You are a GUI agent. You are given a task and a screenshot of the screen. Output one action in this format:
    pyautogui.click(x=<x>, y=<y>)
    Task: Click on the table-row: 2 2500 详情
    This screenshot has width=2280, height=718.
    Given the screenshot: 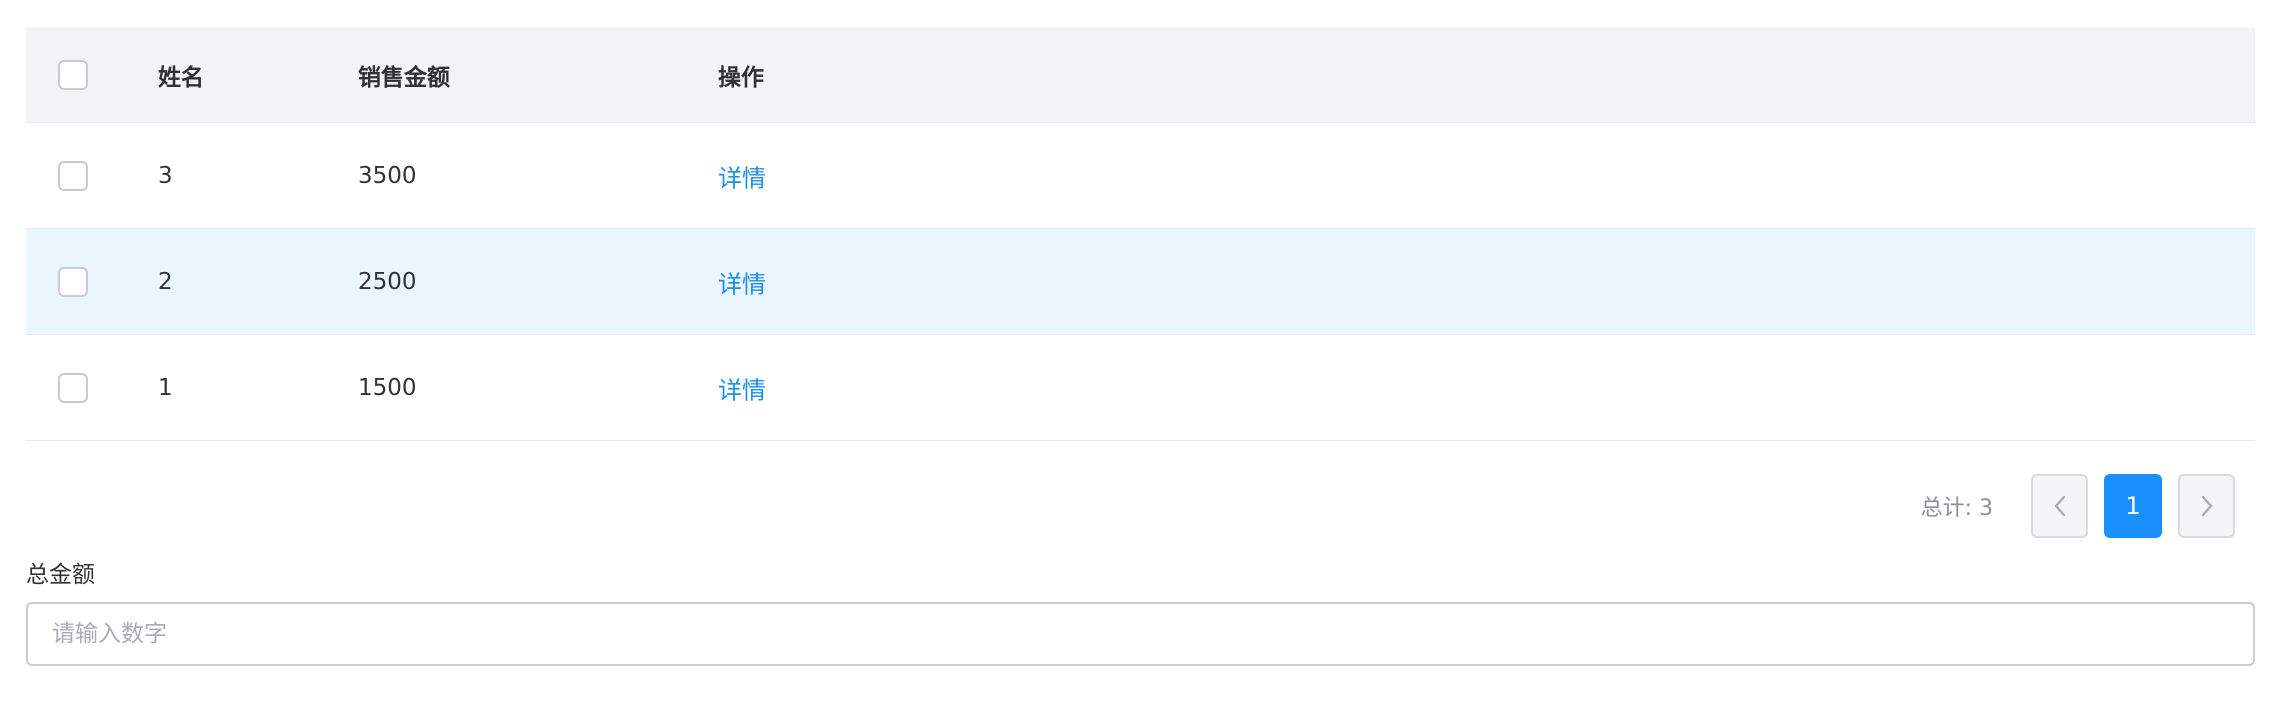 What is the action you would take?
    pyautogui.click(x=1140, y=282)
    